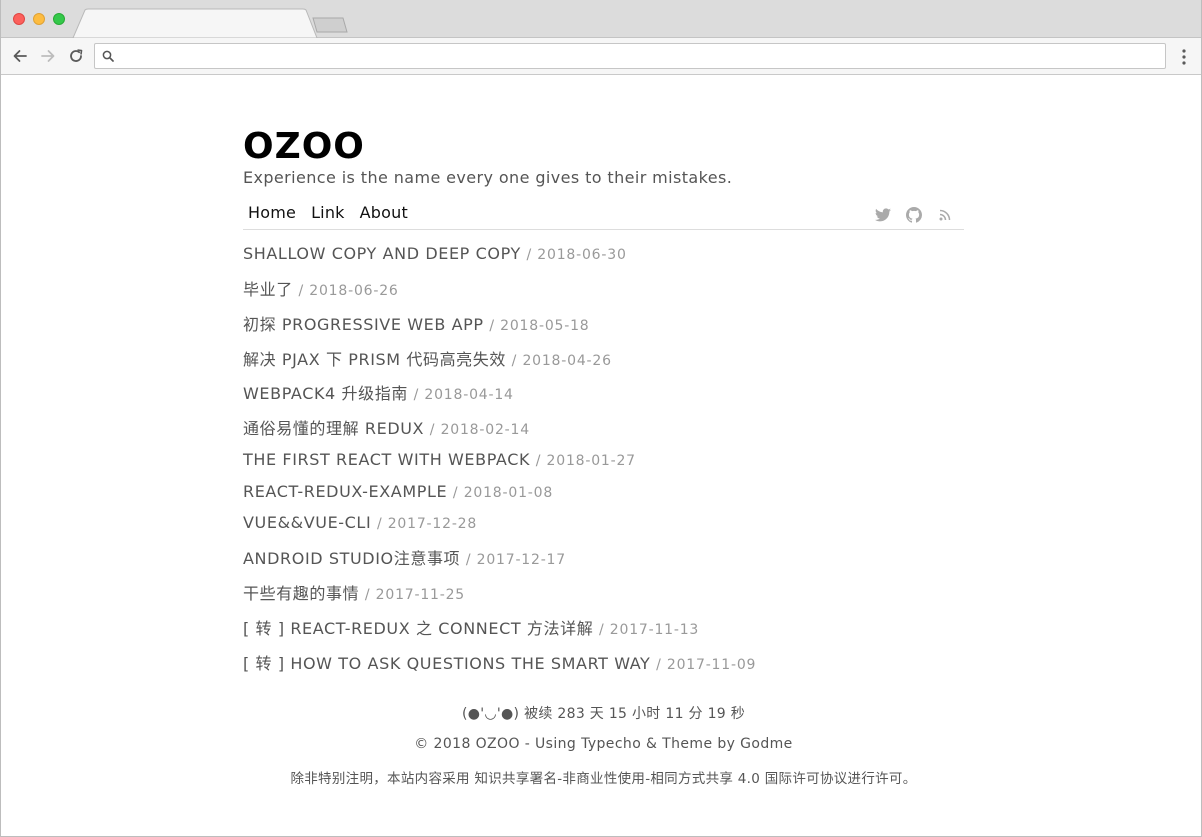 The height and width of the screenshot is (837, 1202). Describe the element at coordinates (418, 628) in the screenshot. I see `post-title: [ 转 ] React-Redux 之 connect 方法详解` at that location.